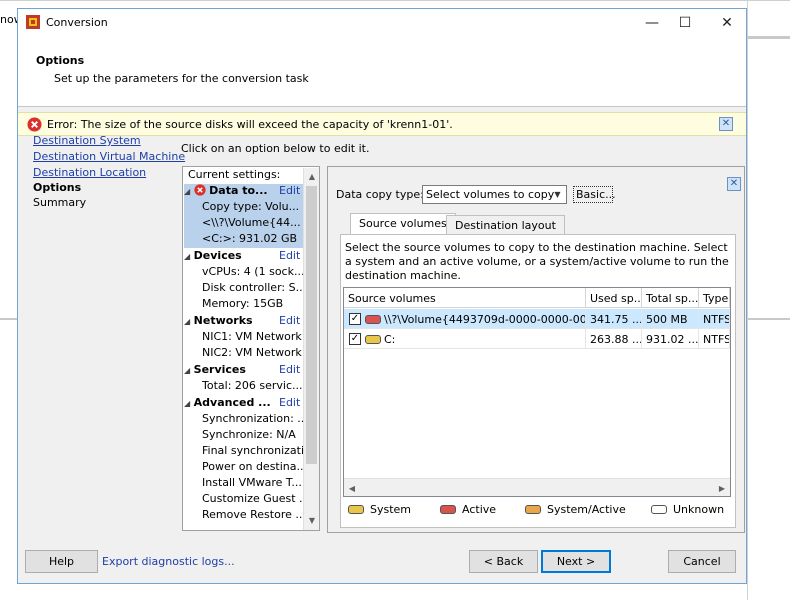 The height and width of the screenshot is (600, 790). I want to click on scroll-thumb, so click(311, 325).